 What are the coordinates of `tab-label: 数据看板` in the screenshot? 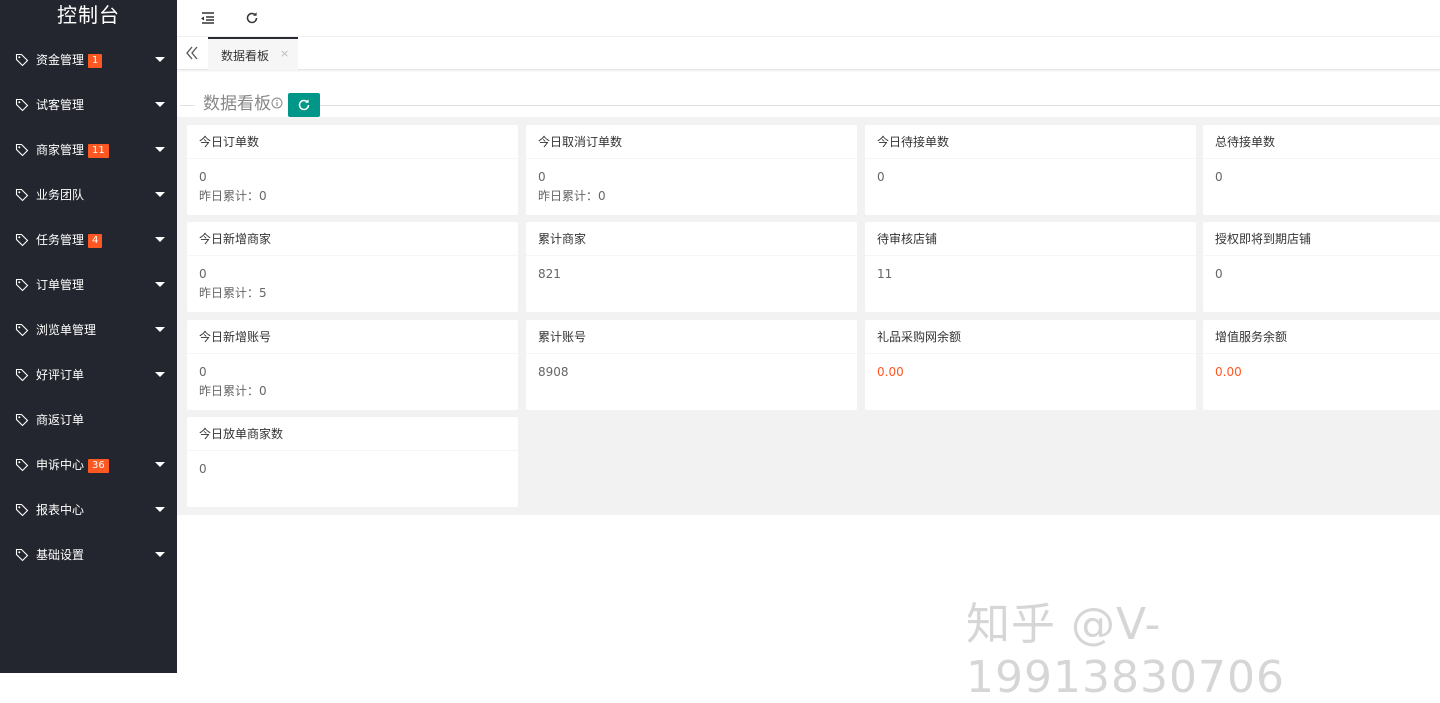 It's located at (245, 56).